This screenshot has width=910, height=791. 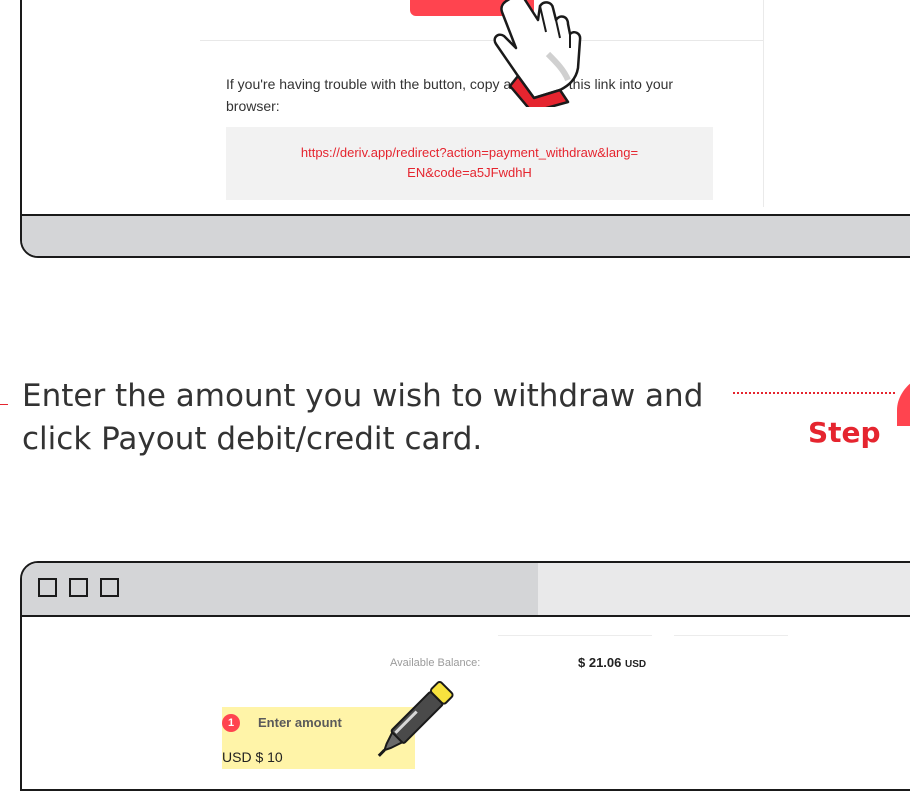 I want to click on pointing-hand-icon, so click(x=537, y=53).